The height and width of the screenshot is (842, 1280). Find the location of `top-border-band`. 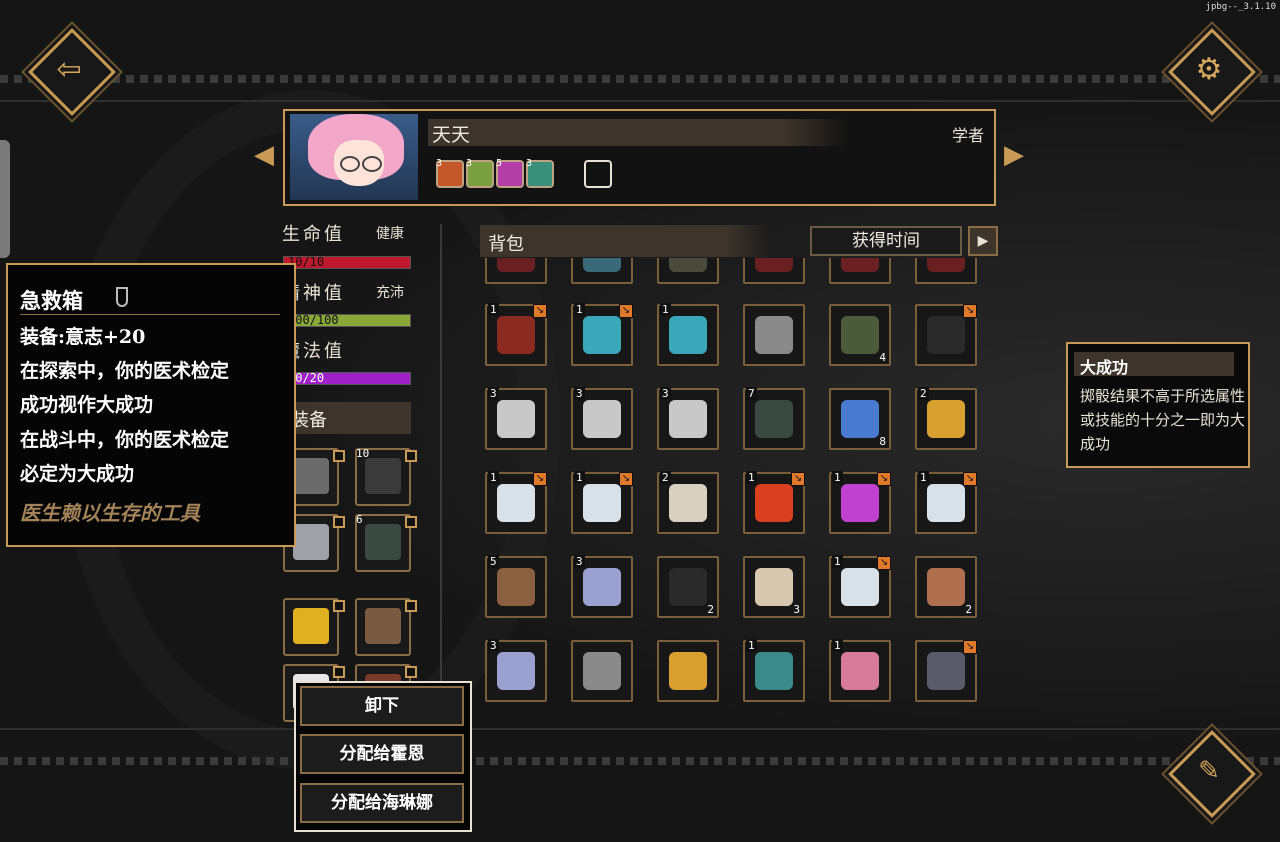

top-border-band is located at coordinates (640, 79).